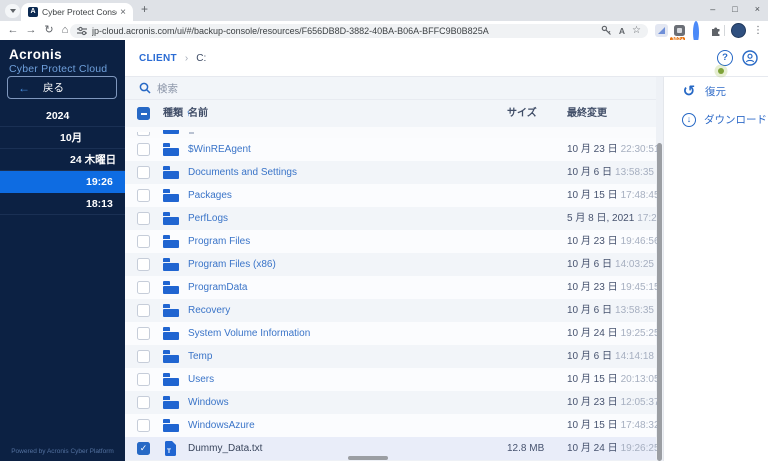 The image size is (768, 461). I want to click on row-name: Recovery, so click(209, 310).